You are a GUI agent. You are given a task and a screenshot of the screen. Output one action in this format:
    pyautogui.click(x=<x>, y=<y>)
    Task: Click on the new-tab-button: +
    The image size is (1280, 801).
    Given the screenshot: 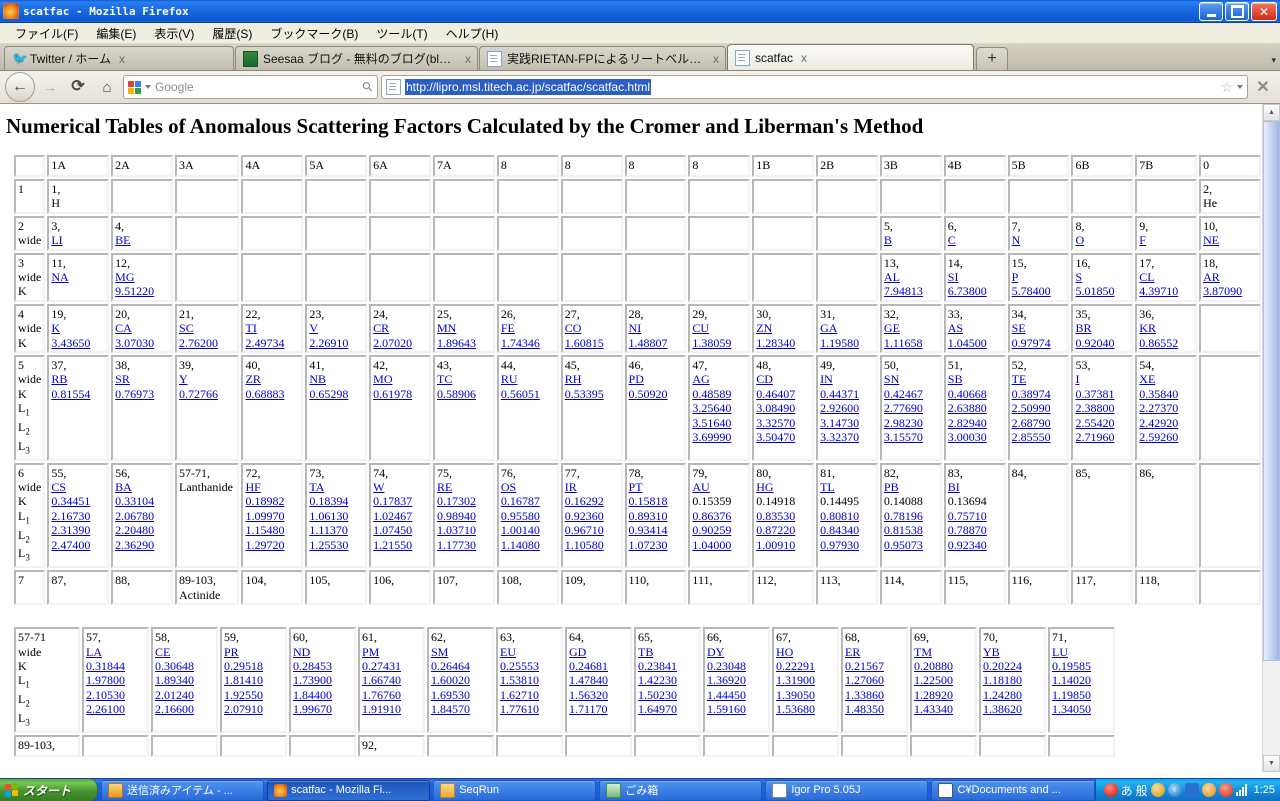 What is the action you would take?
    pyautogui.click(x=992, y=58)
    